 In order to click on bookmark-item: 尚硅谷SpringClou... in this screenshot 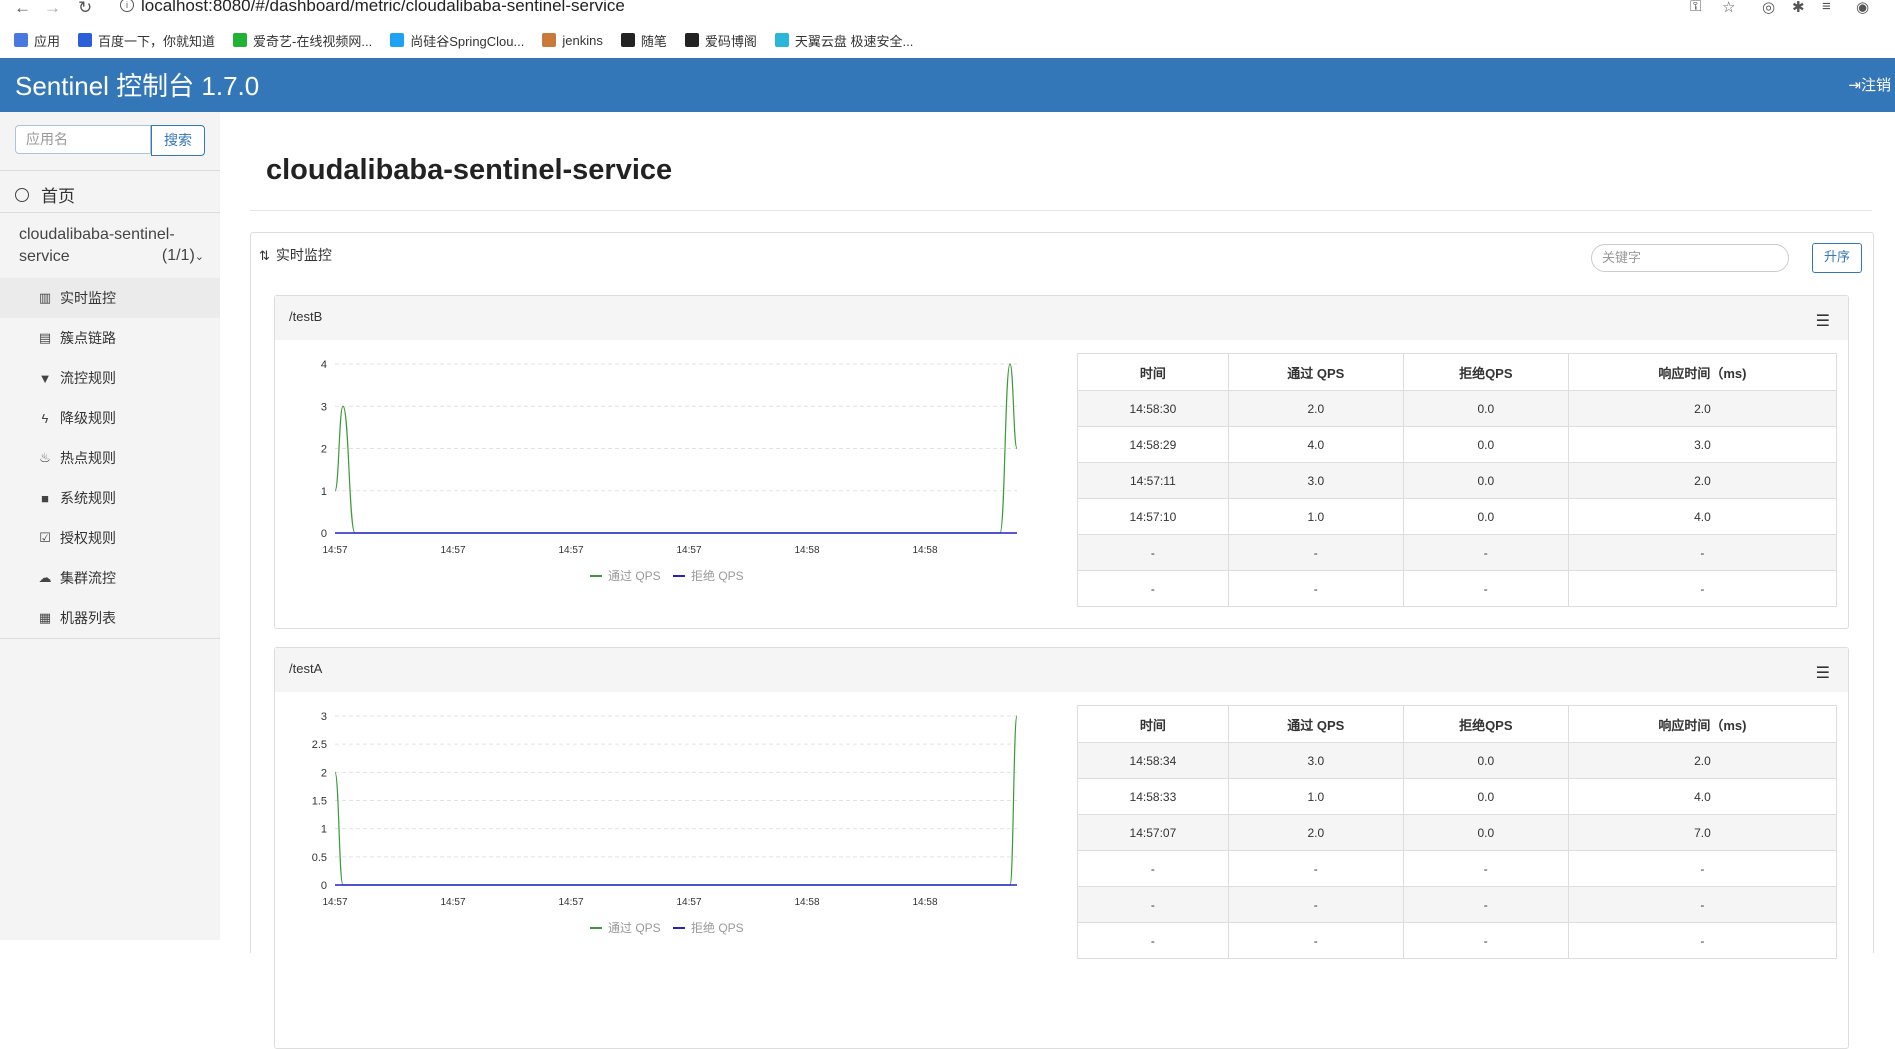, I will do `click(457, 40)`.